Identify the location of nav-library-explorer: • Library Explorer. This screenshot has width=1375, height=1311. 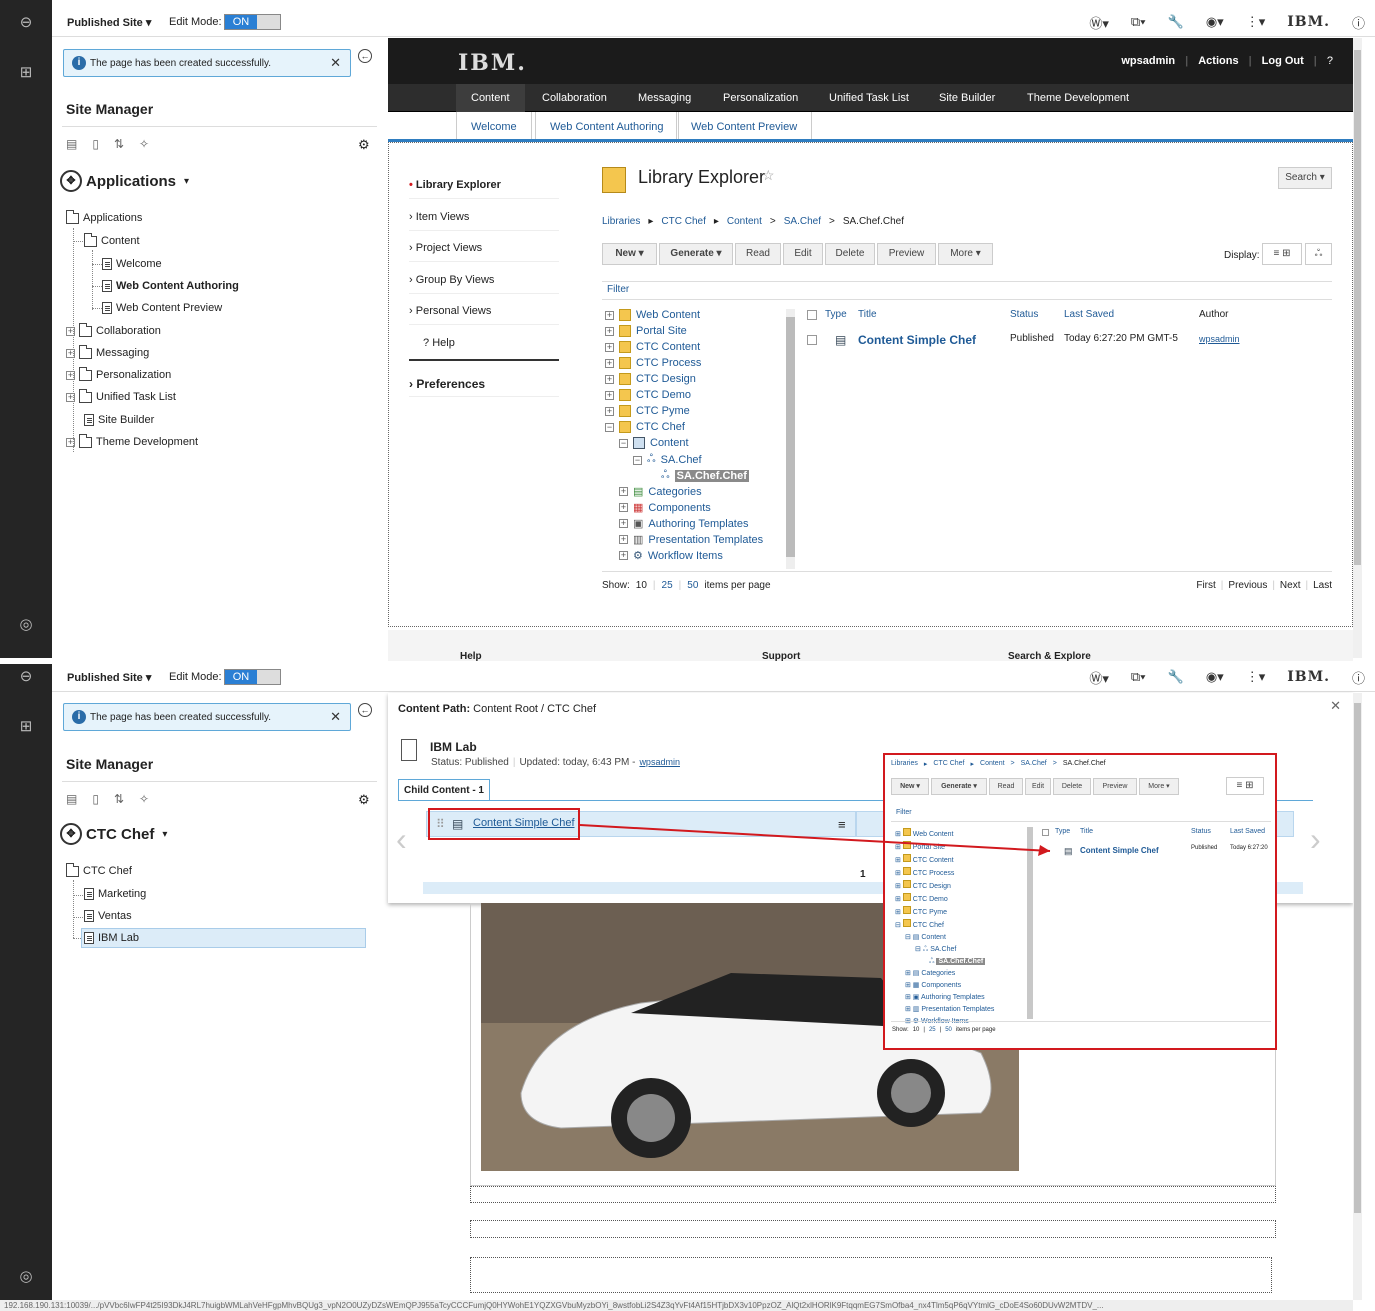
(484, 184).